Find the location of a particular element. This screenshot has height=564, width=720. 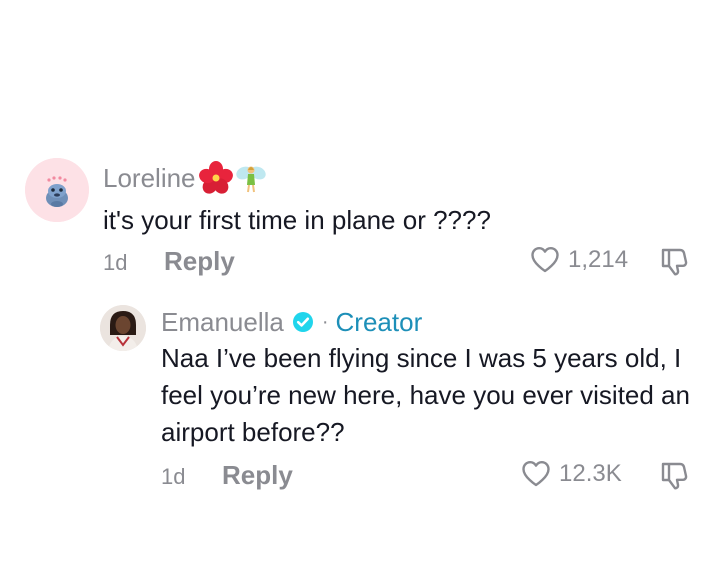

comment-username: Emanuella · Creator is located at coordinates (291, 322).